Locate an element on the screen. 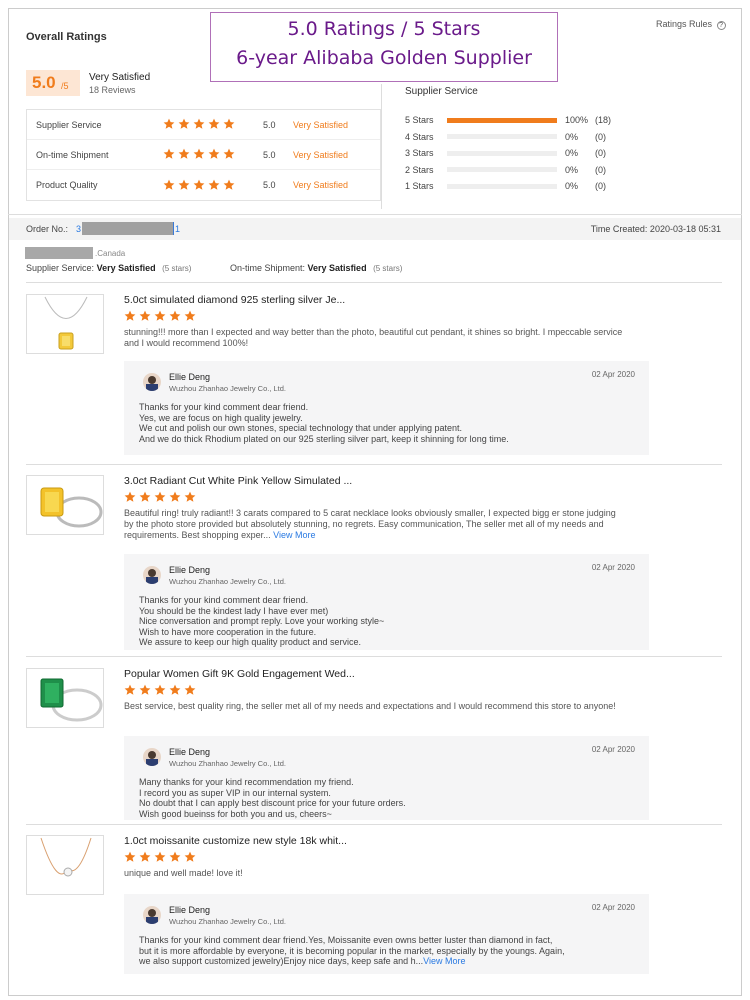  overall-score-badge: 5.0 /5 is located at coordinates (53, 83).